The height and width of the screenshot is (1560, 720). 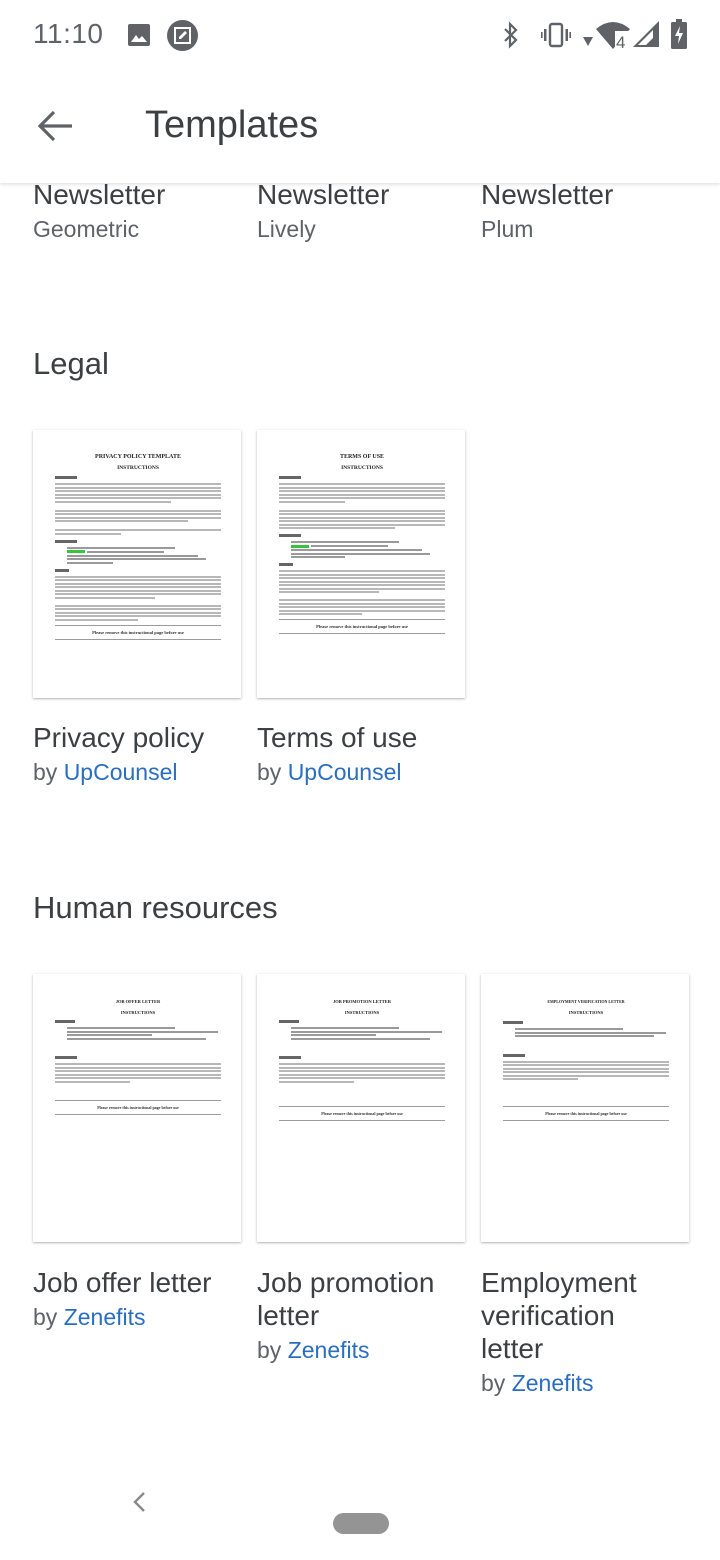 What do you see at coordinates (337, 737) in the screenshot?
I see `template-title: Terms of use` at bounding box center [337, 737].